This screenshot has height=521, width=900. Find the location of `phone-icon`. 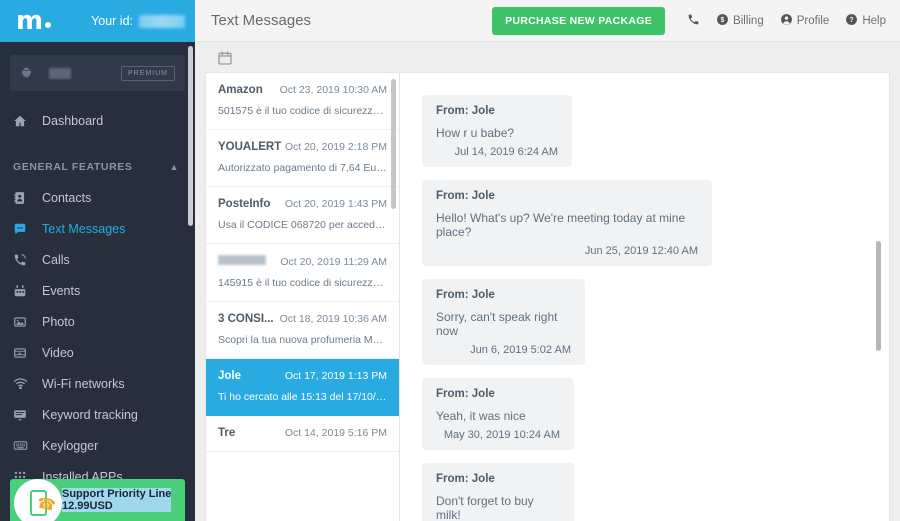

phone-icon is located at coordinates (23, 260).